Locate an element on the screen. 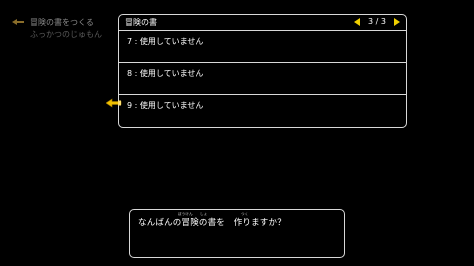 Image resolution: width=474 pixels, height=266 pixels. slot-label: 8 : 使用していません is located at coordinates (165, 73).